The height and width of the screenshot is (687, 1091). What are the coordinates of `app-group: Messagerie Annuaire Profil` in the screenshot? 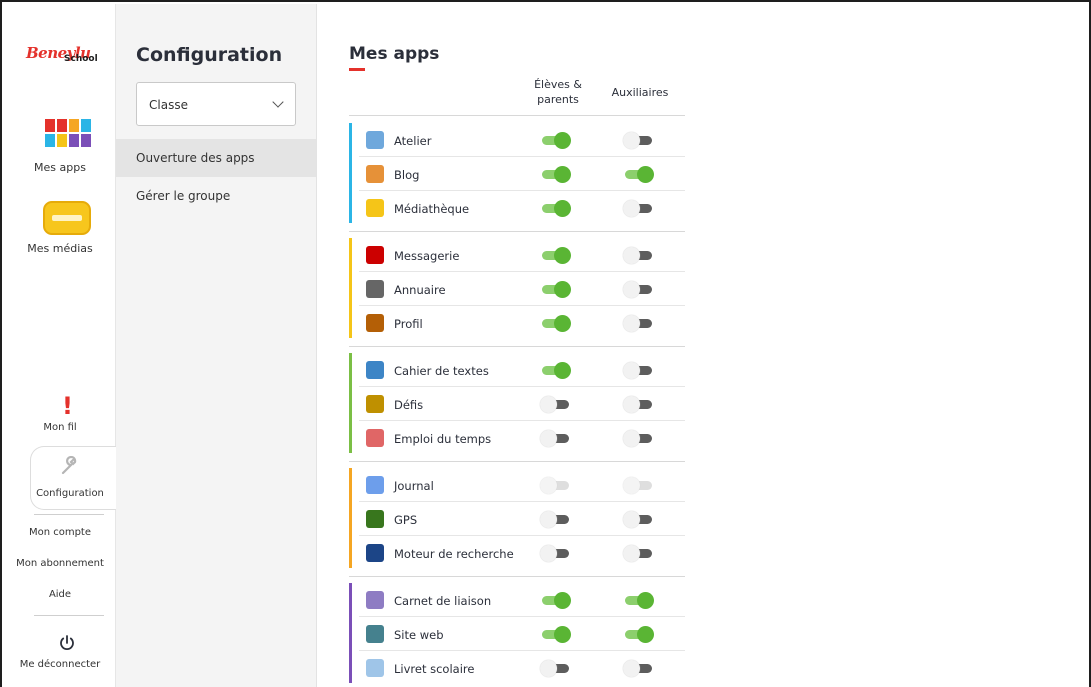 It's located at (517, 290).